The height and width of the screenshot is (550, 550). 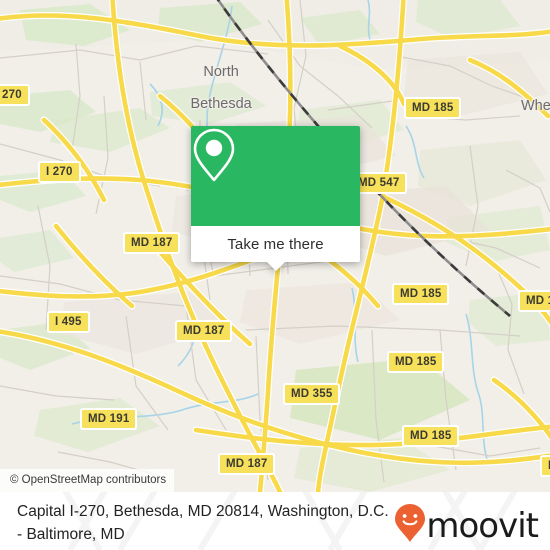 I want to click on take-me-there-label: Take me there, so click(x=275, y=244).